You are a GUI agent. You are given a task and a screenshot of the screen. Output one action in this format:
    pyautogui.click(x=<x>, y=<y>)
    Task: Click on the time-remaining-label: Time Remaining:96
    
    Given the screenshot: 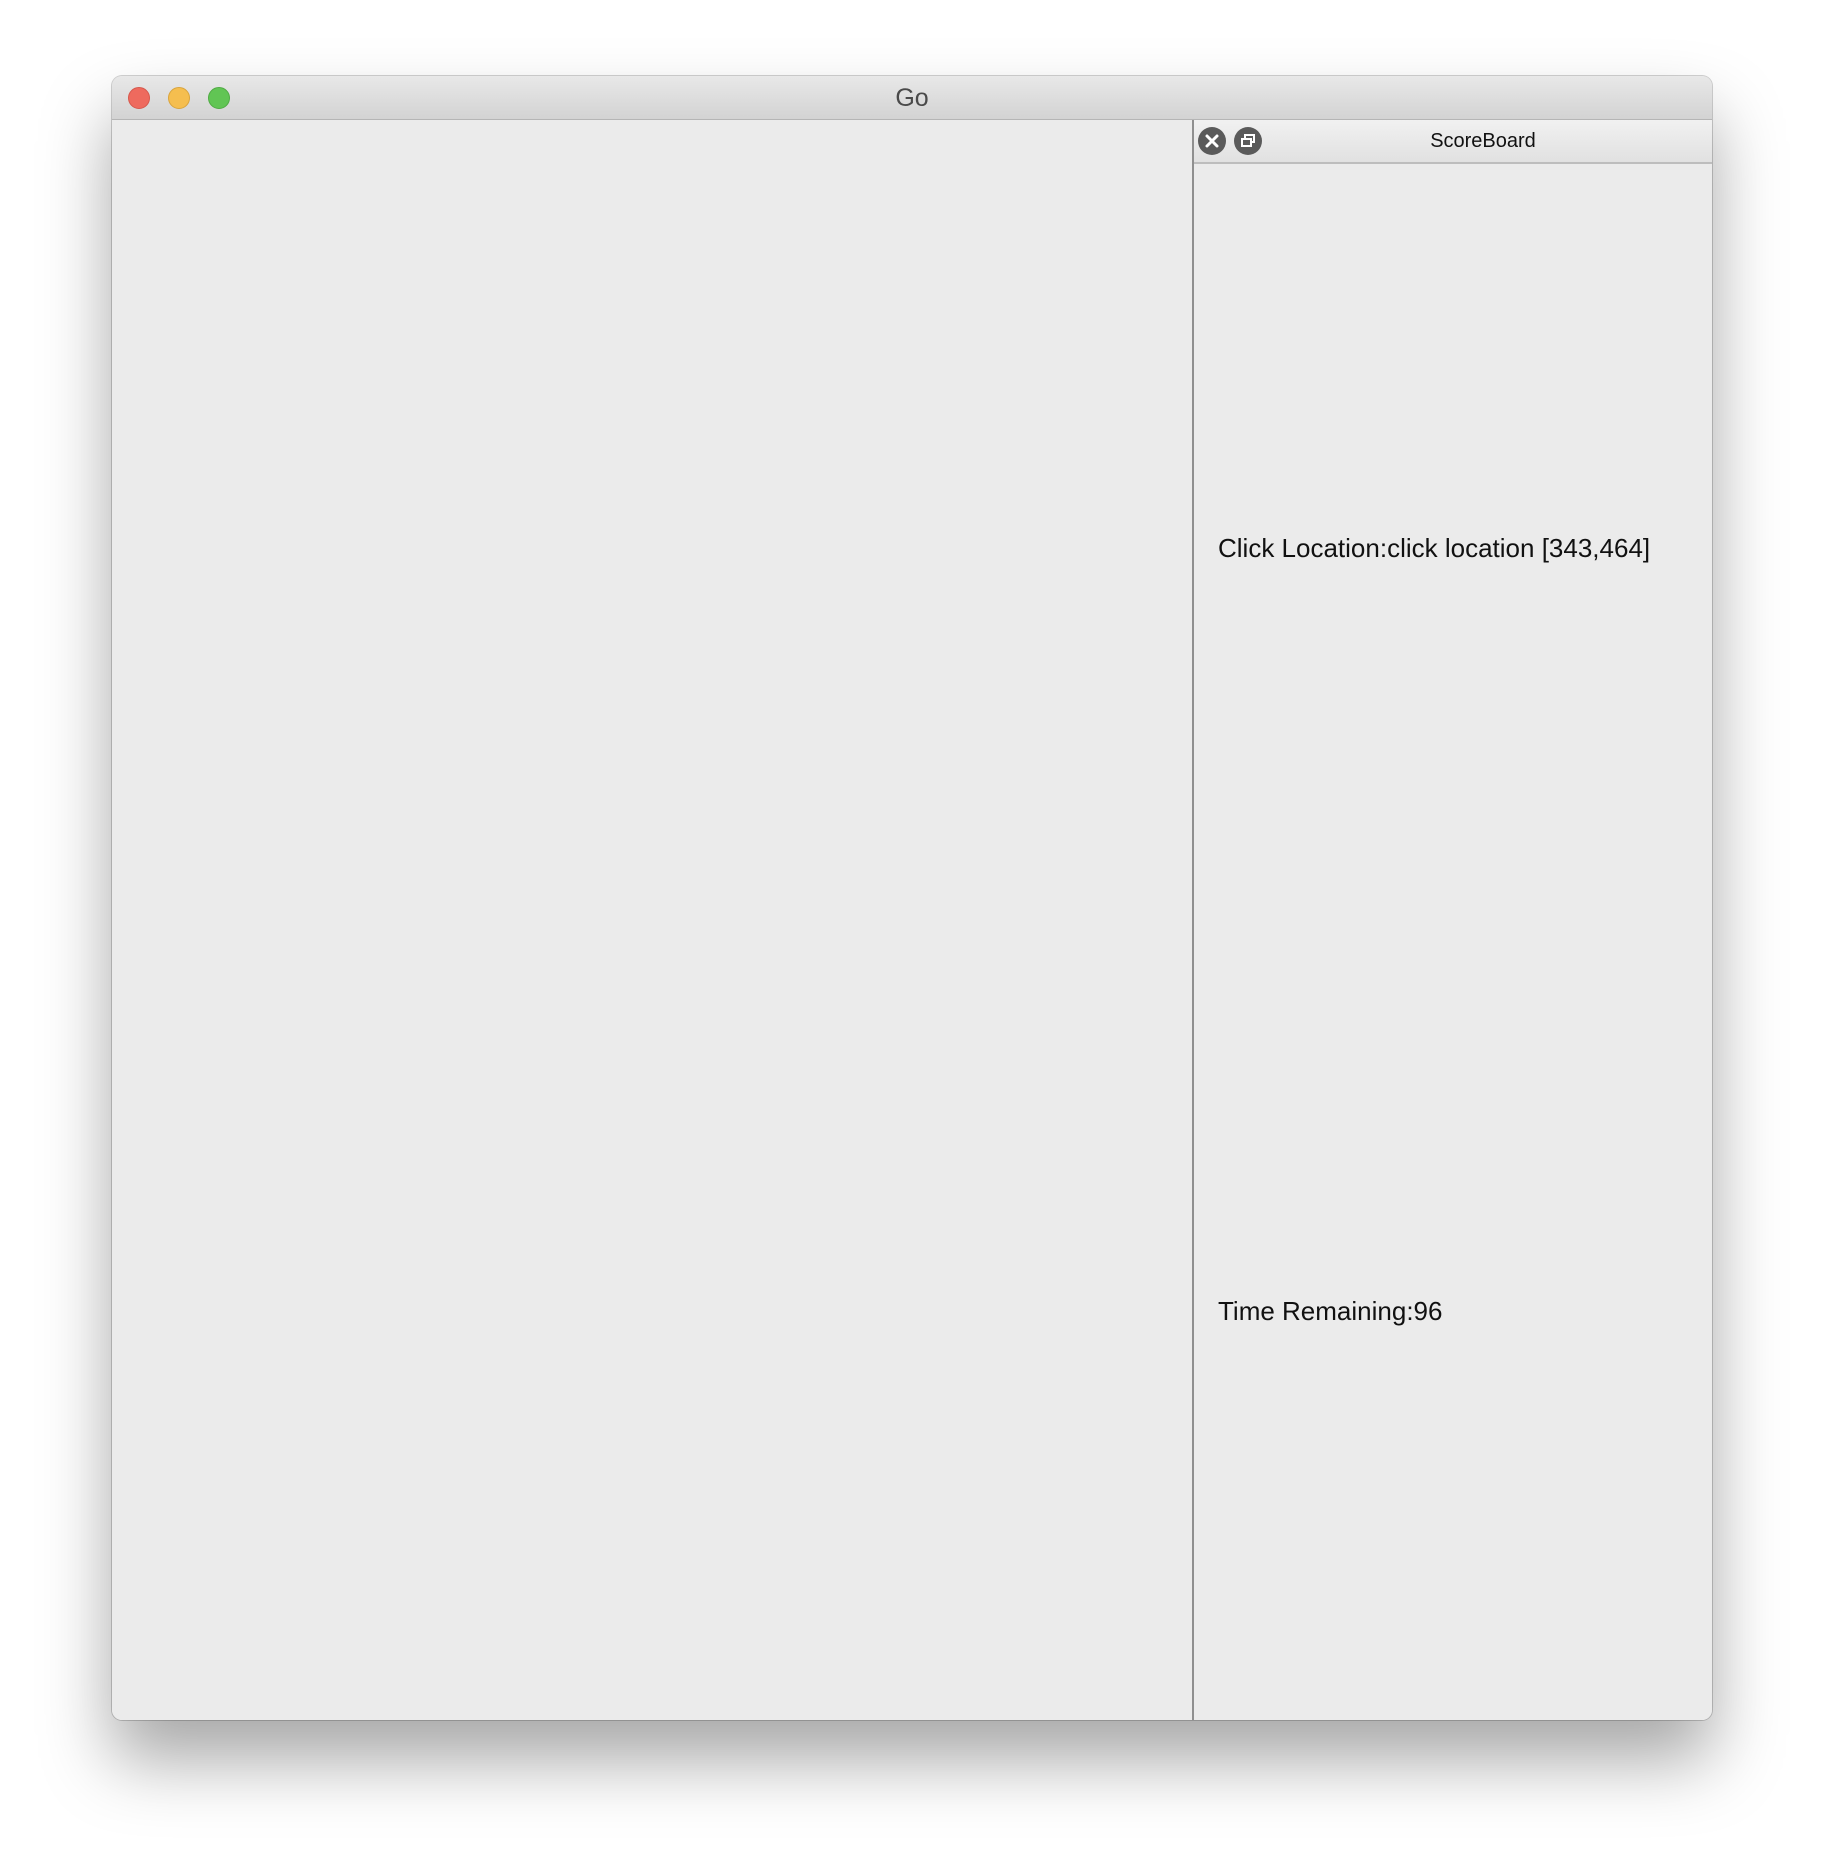 What is the action you would take?
    pyautogui.click(x=1330, y=1311)
    